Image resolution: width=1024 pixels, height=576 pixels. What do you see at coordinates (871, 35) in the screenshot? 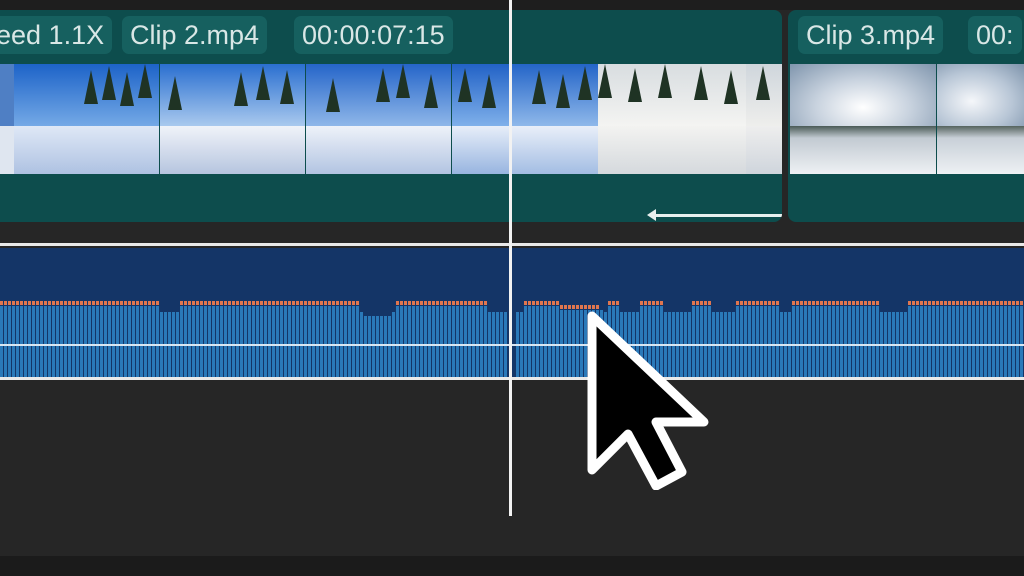
I see `clip-name-label: Clip 3.mp4` at bounding box center [871, 35].